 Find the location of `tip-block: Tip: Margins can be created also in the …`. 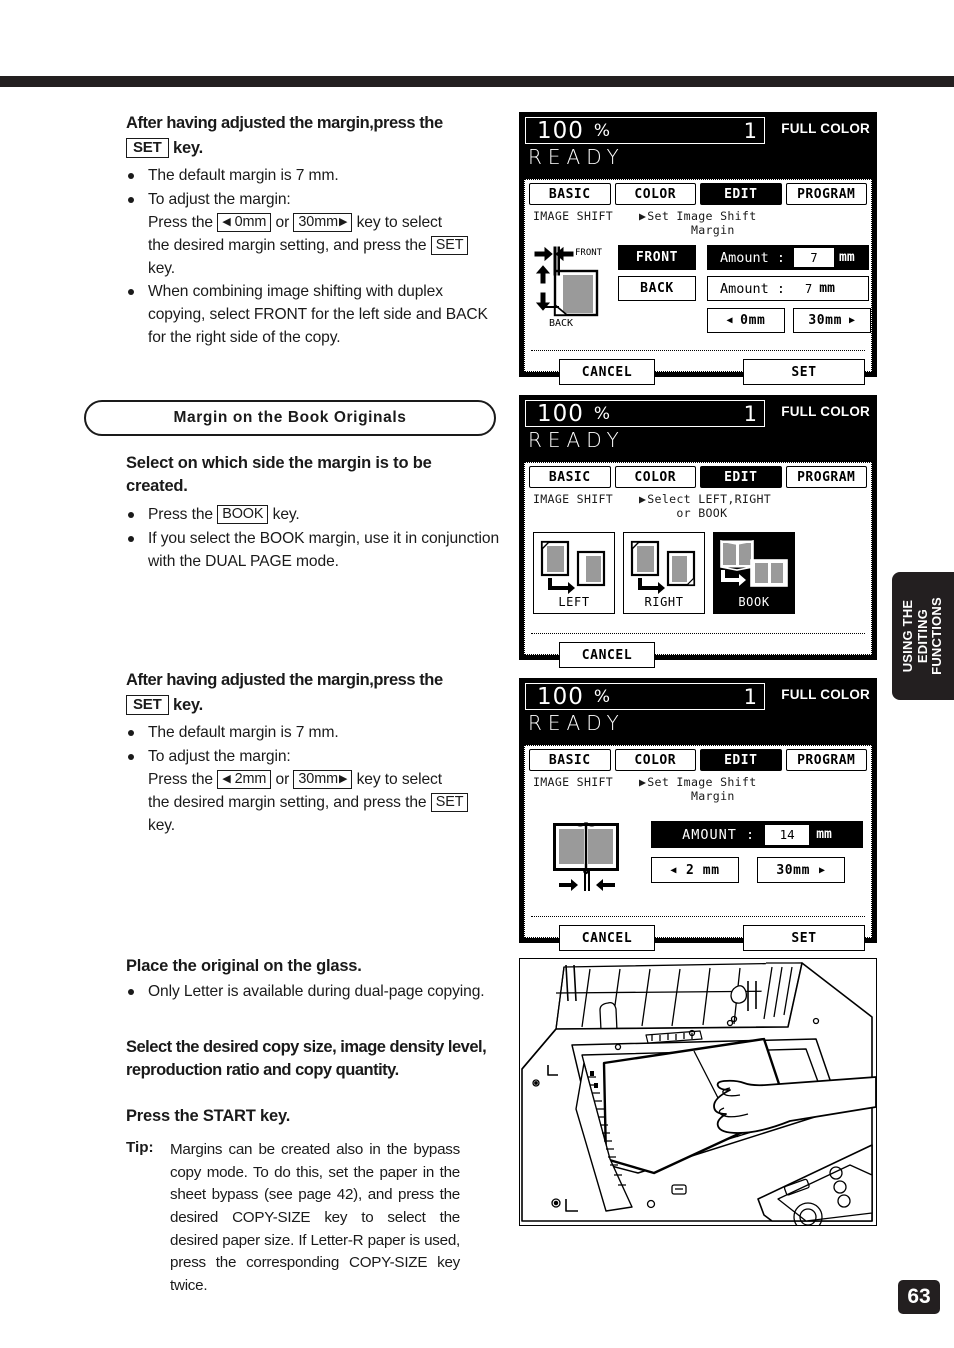

tip-block: Tip: Margins can be created also in the … is located at coordinates (294, 1218).